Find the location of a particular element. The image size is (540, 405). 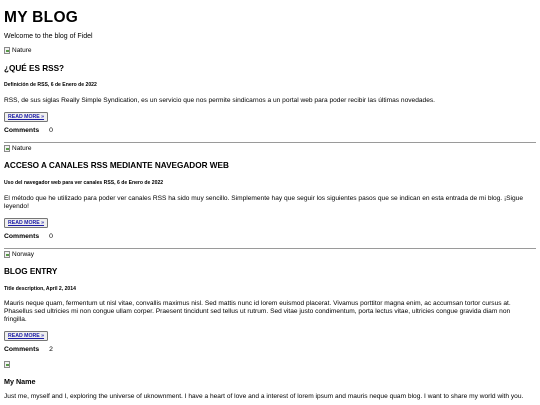

comments-count: 2 is located at coordinates (51, 349).